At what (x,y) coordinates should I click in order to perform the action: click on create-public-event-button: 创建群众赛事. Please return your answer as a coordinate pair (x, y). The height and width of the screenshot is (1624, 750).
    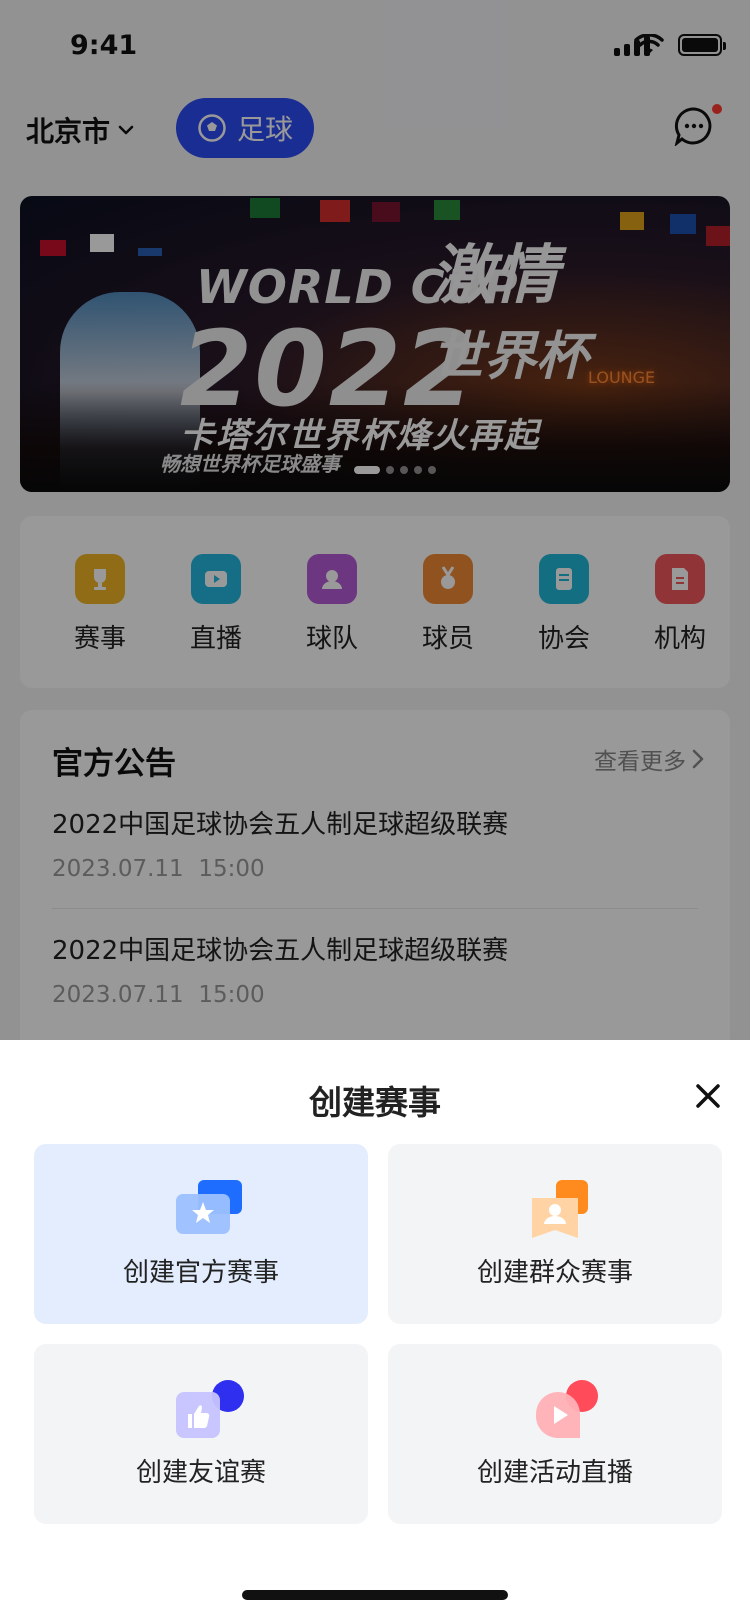
    Looking at the image, I should click on (555, 1234).